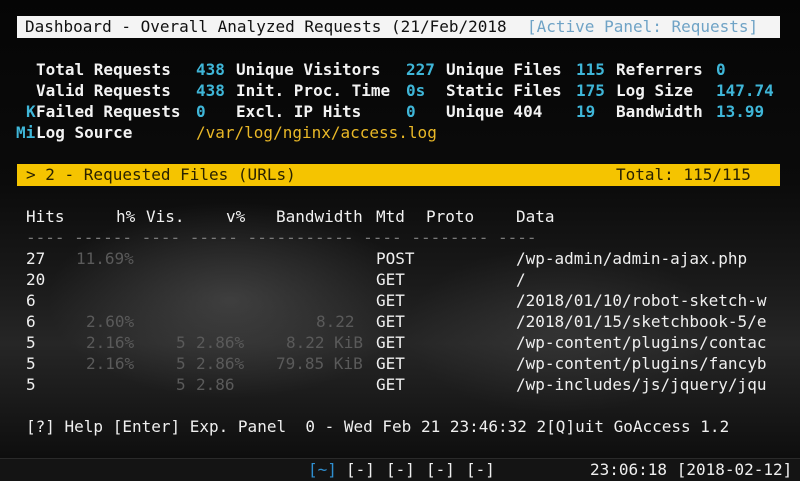 The height and width of the screenshot is (481, 800). What do you see at coordinates (45, 216) in the screenshot?
I see `col-header-hits: Hits` at bounding box center [45, 216].